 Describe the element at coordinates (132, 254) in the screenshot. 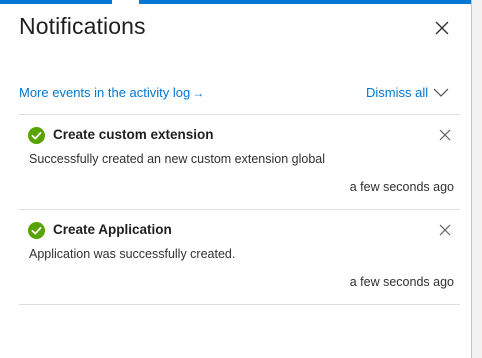

I see `notification-message: Application was successfully created.` at that location.